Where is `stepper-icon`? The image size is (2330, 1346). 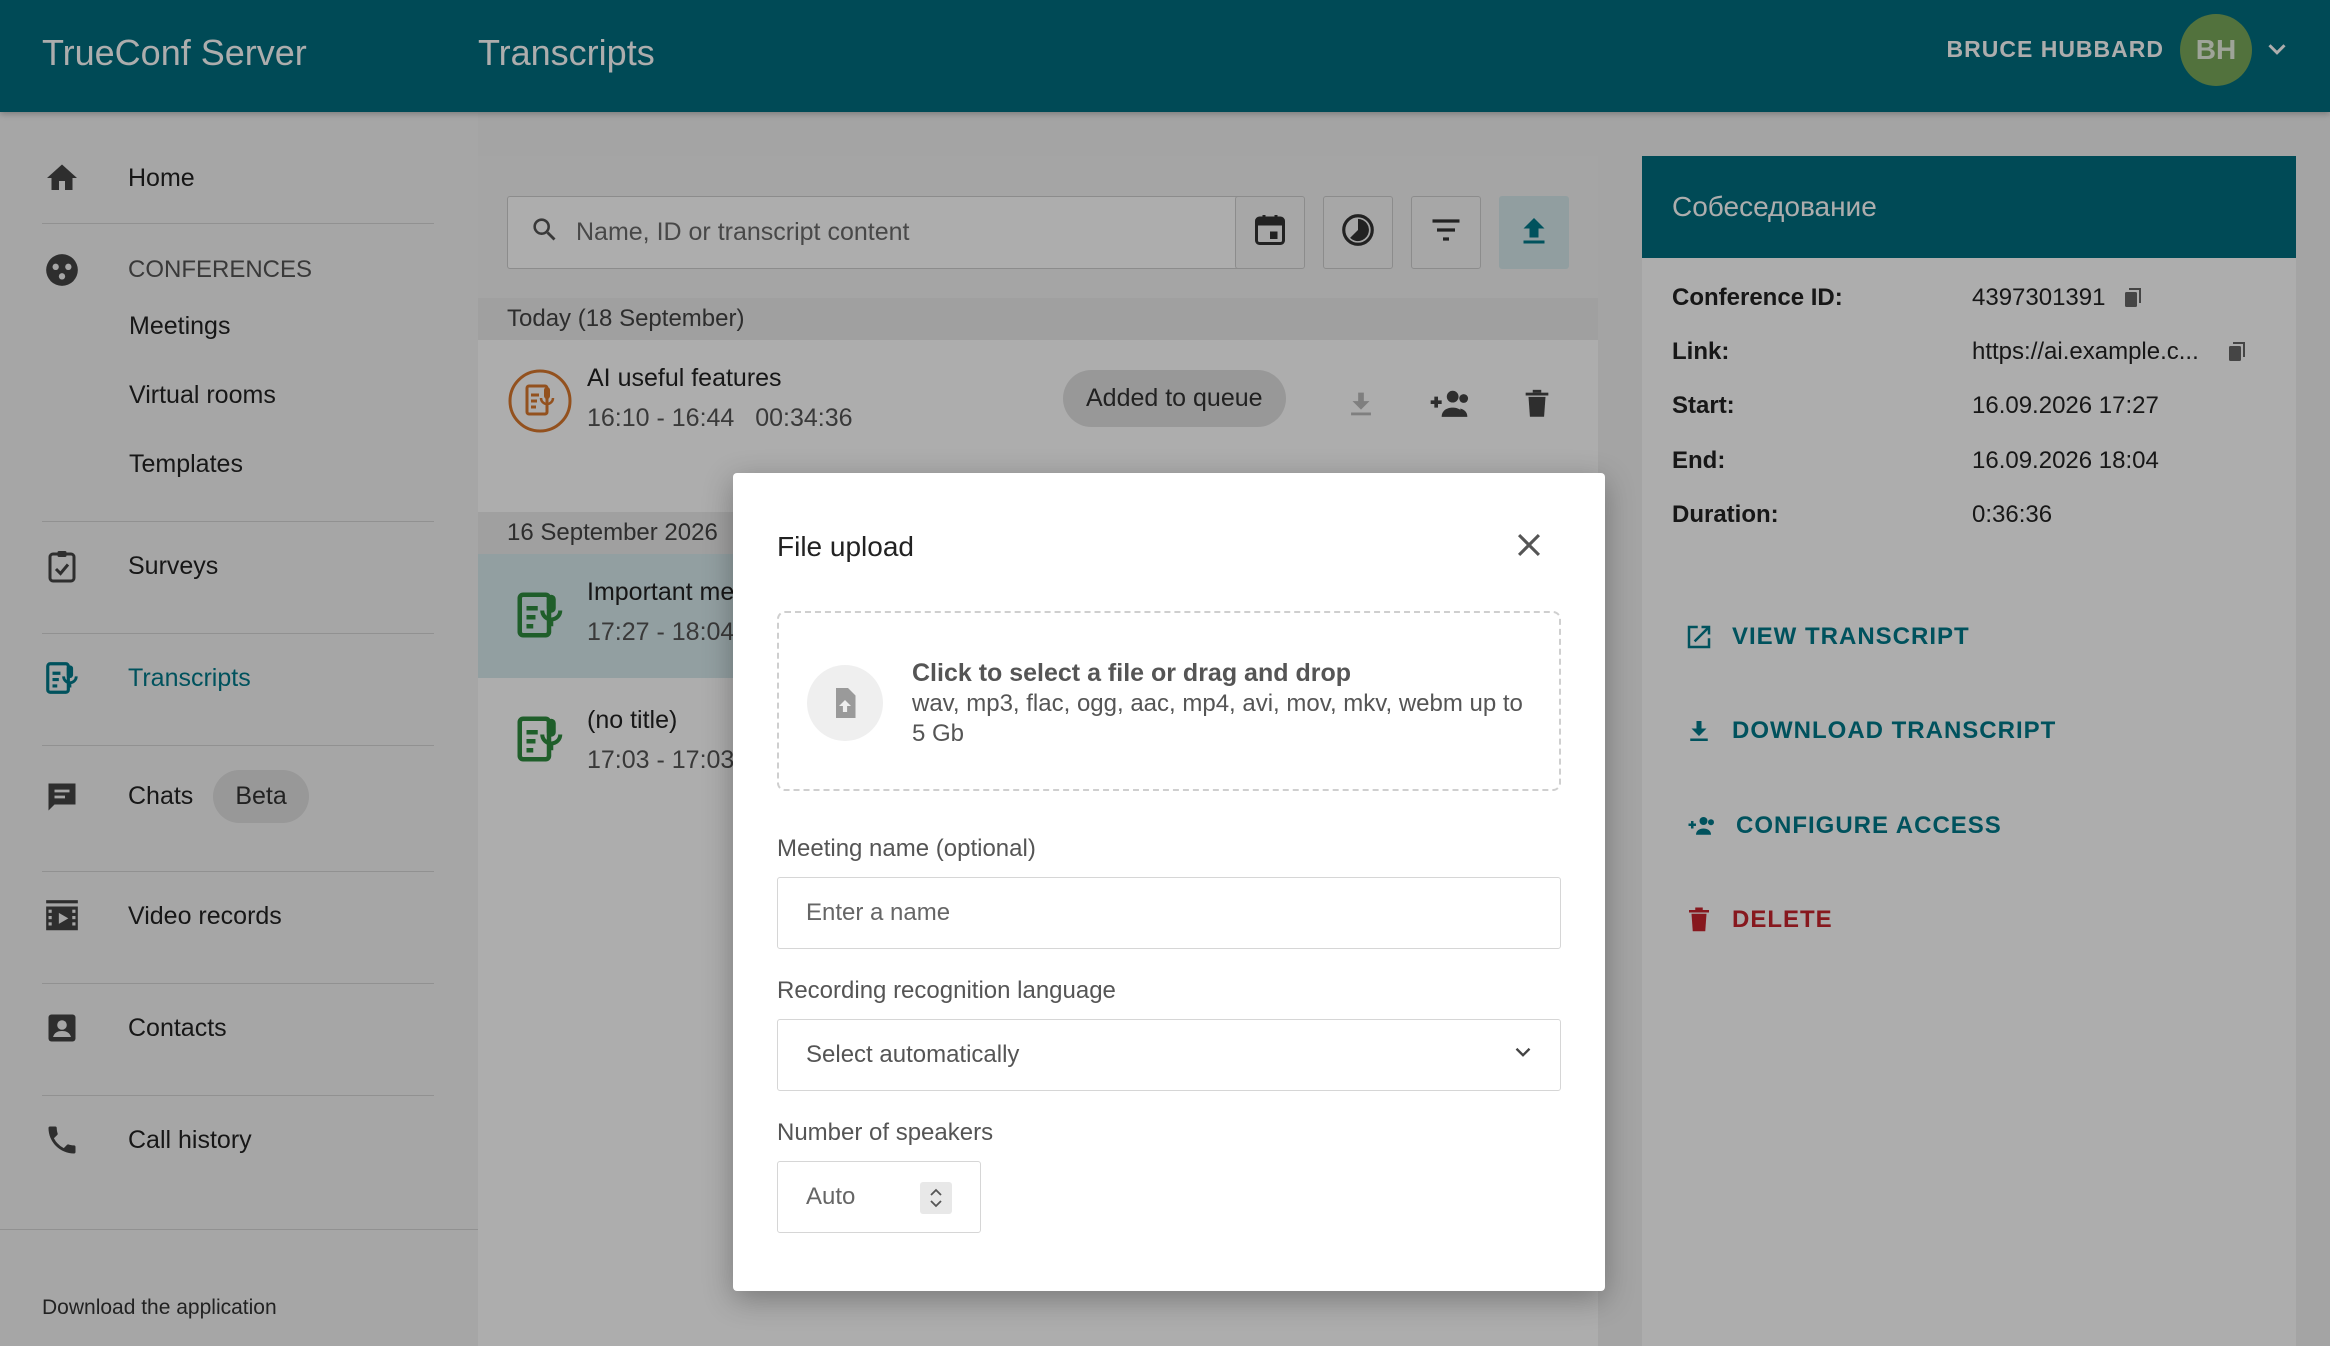 stepper-icon is located at coordinates (936, 1198).